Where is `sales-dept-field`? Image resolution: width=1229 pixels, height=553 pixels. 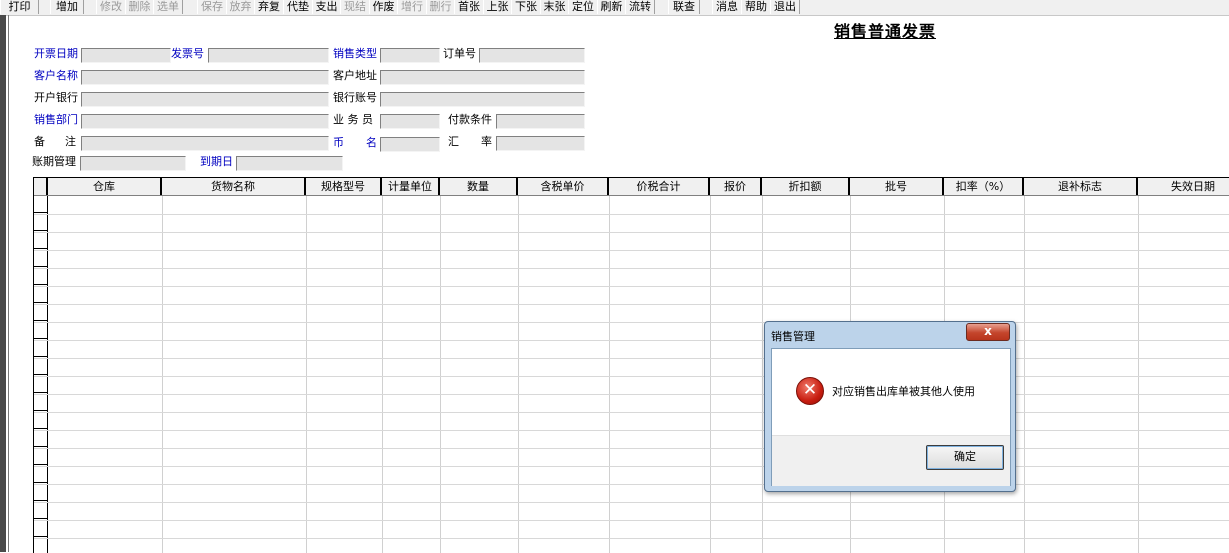 sales-dept-field is located at coordinates (205, 121).